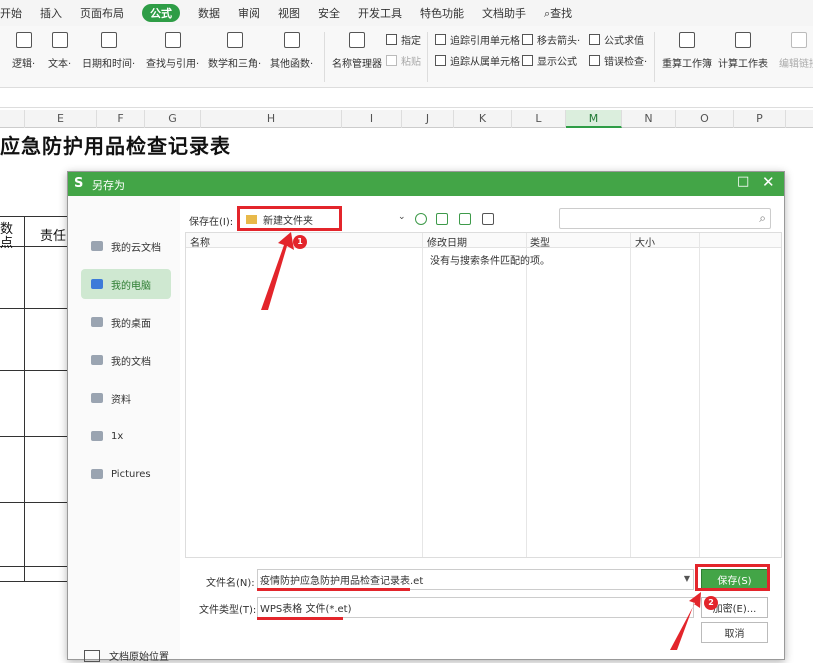 The width and height of the screenshot is (813, 663). Describe the element at coordinates (403, 39) in the screenshot. I see `specify-button: 指定` at that location.